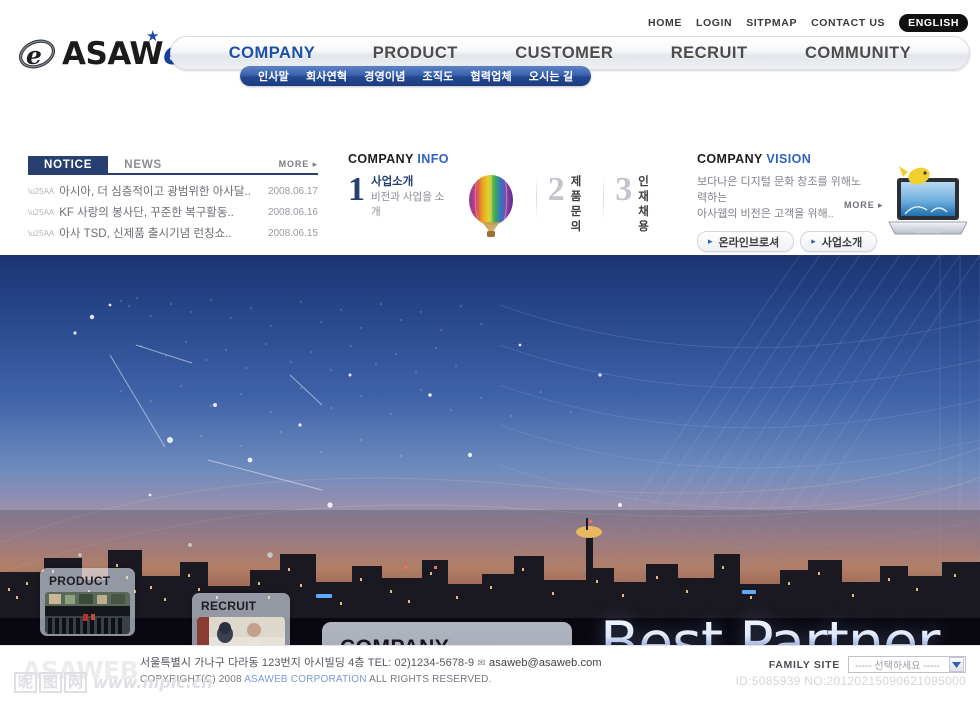 This screenshot has height=703, width=980. What do you see at coordinates (927, 200) in the screenshot?
I see `laptop-with-fish-icon` at bounding box center [927, 200].